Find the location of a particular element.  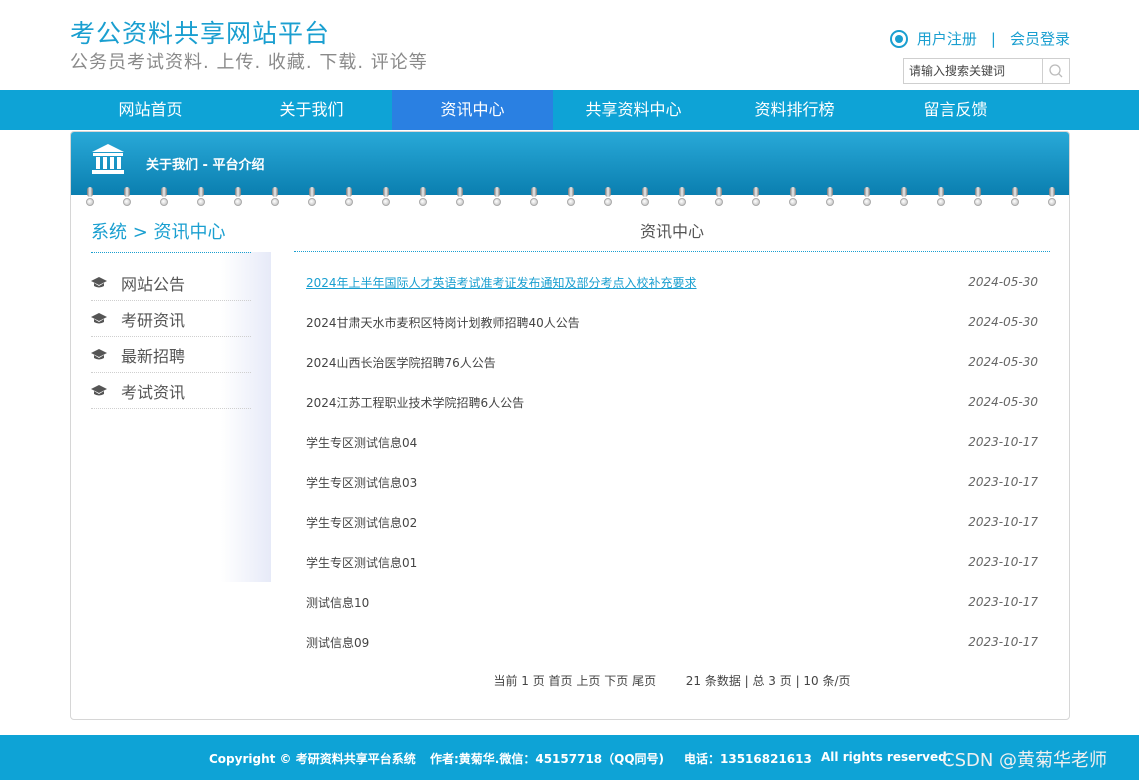

user-links: 用户注册 | 会员登录 is located at coordinates (979, 38).